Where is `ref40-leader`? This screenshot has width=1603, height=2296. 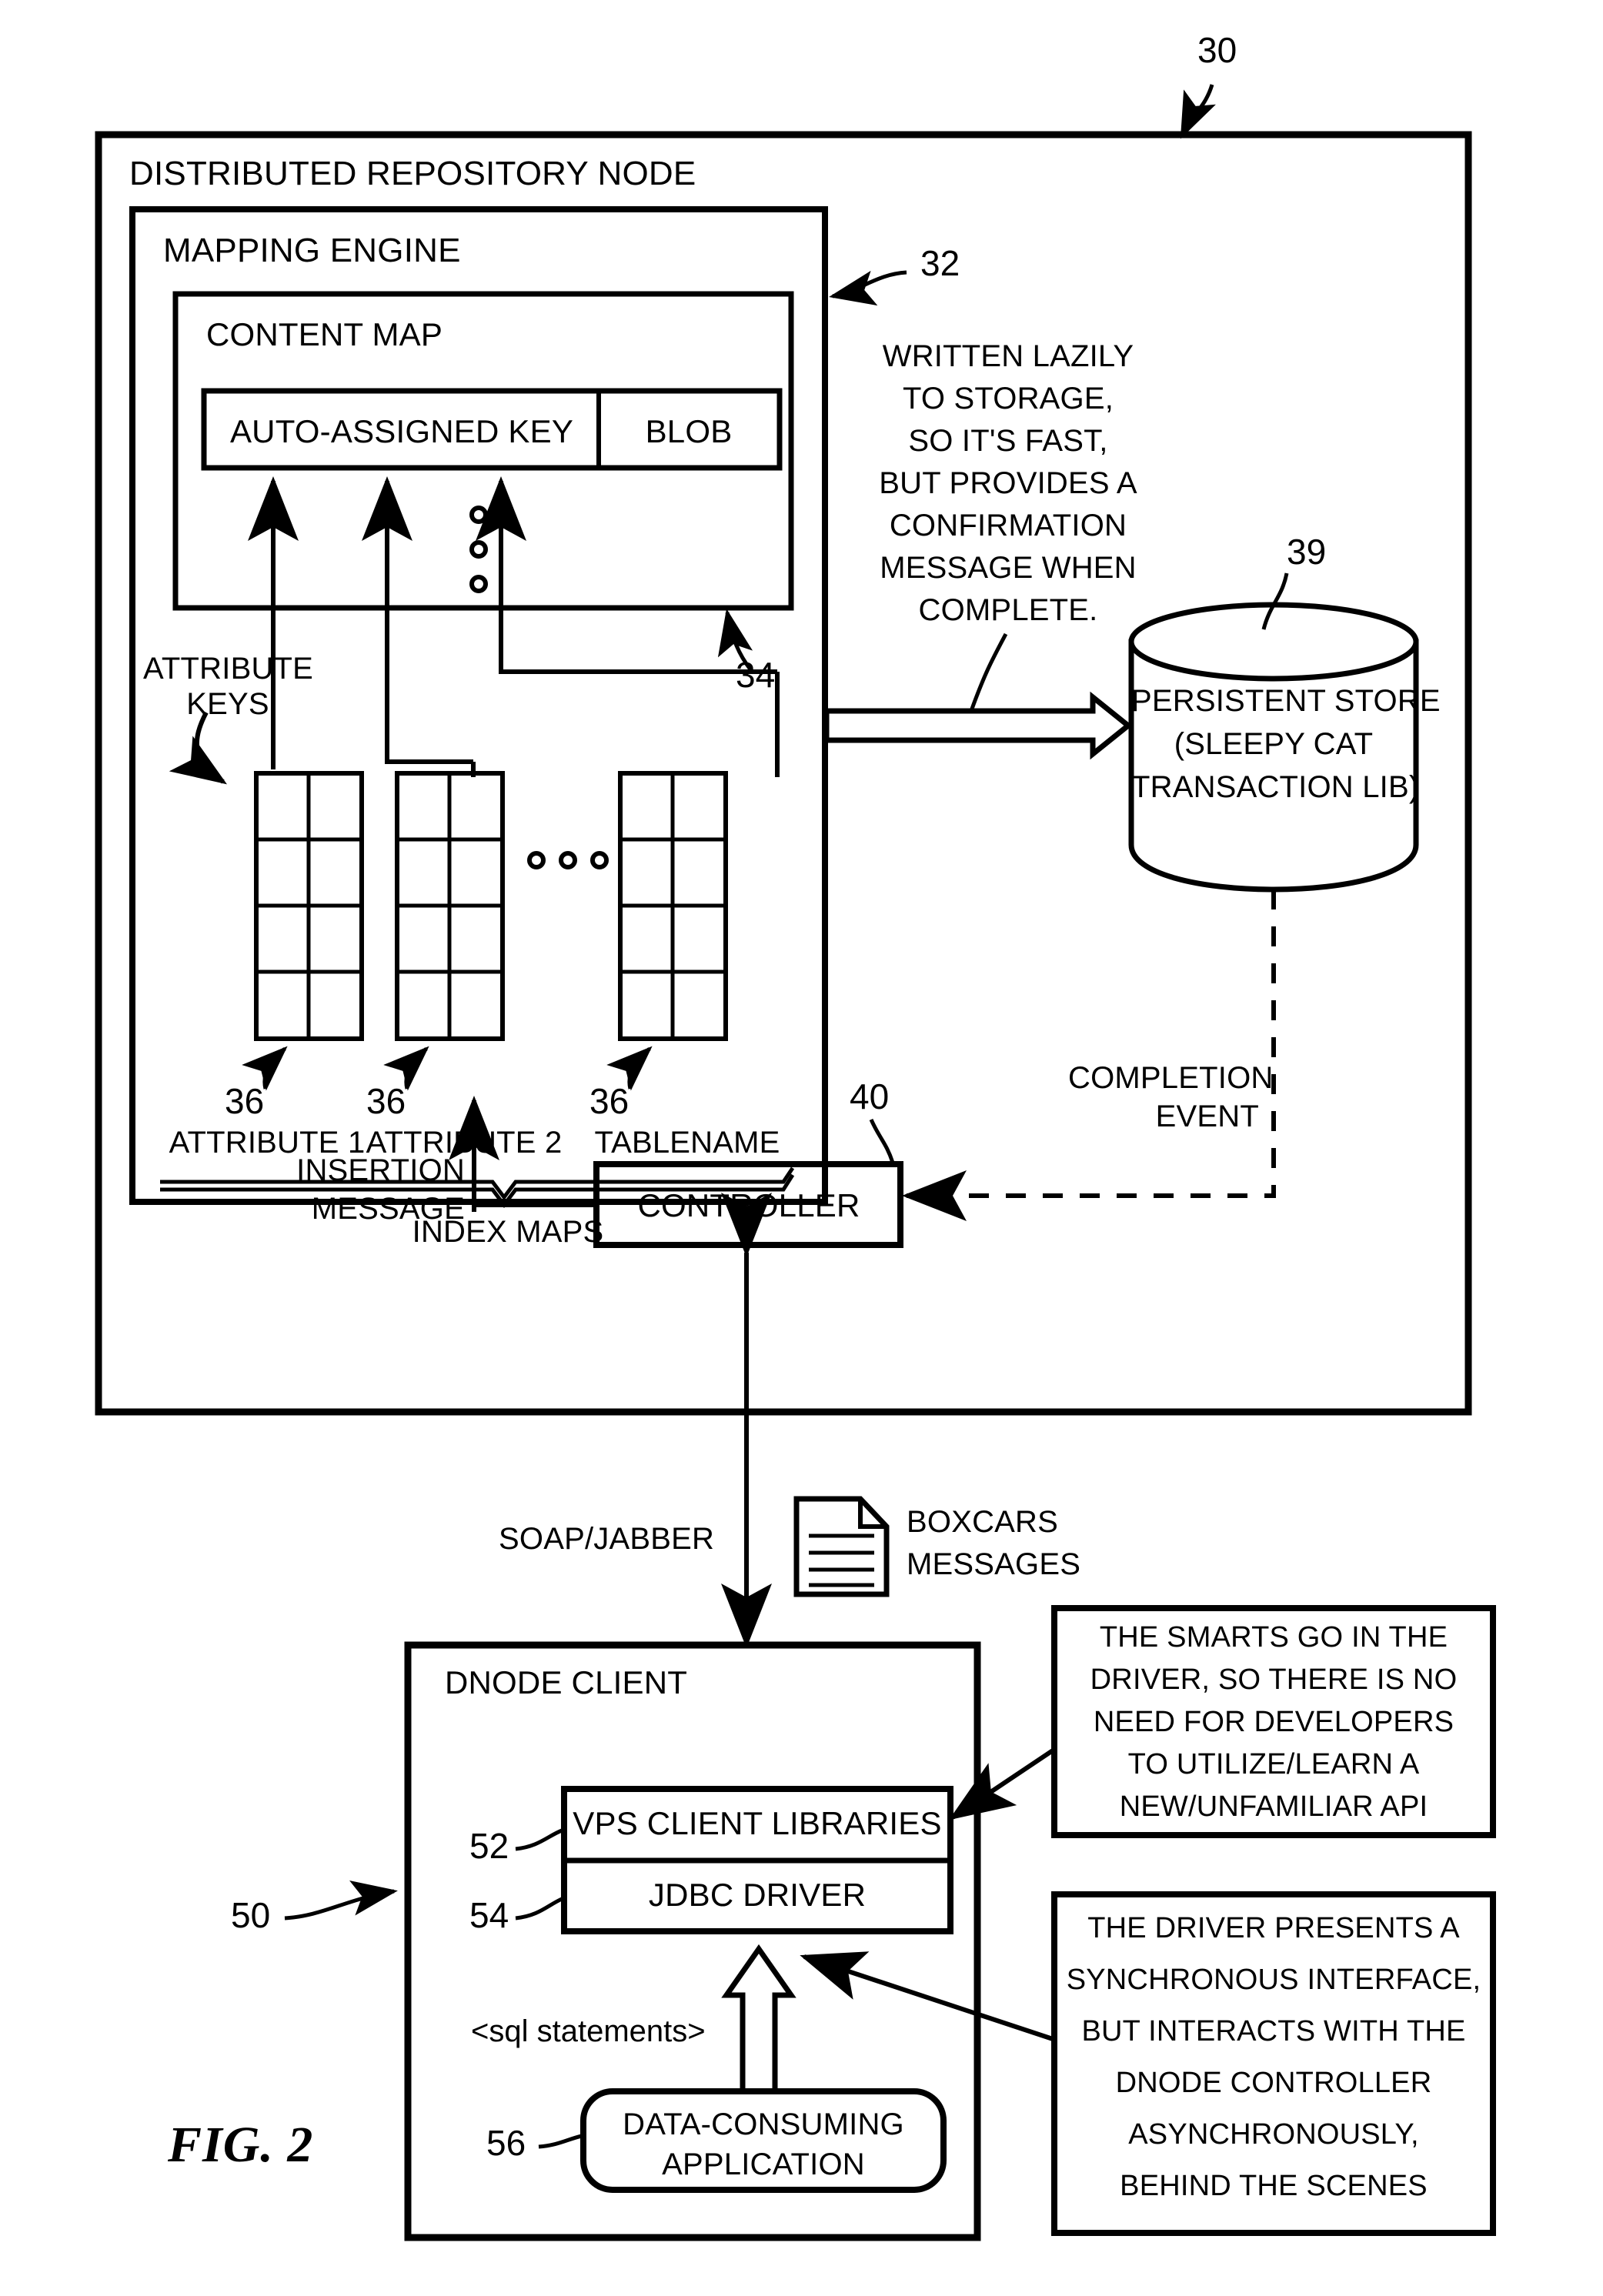 ref40-leader is located at coordinates (882, 1141).